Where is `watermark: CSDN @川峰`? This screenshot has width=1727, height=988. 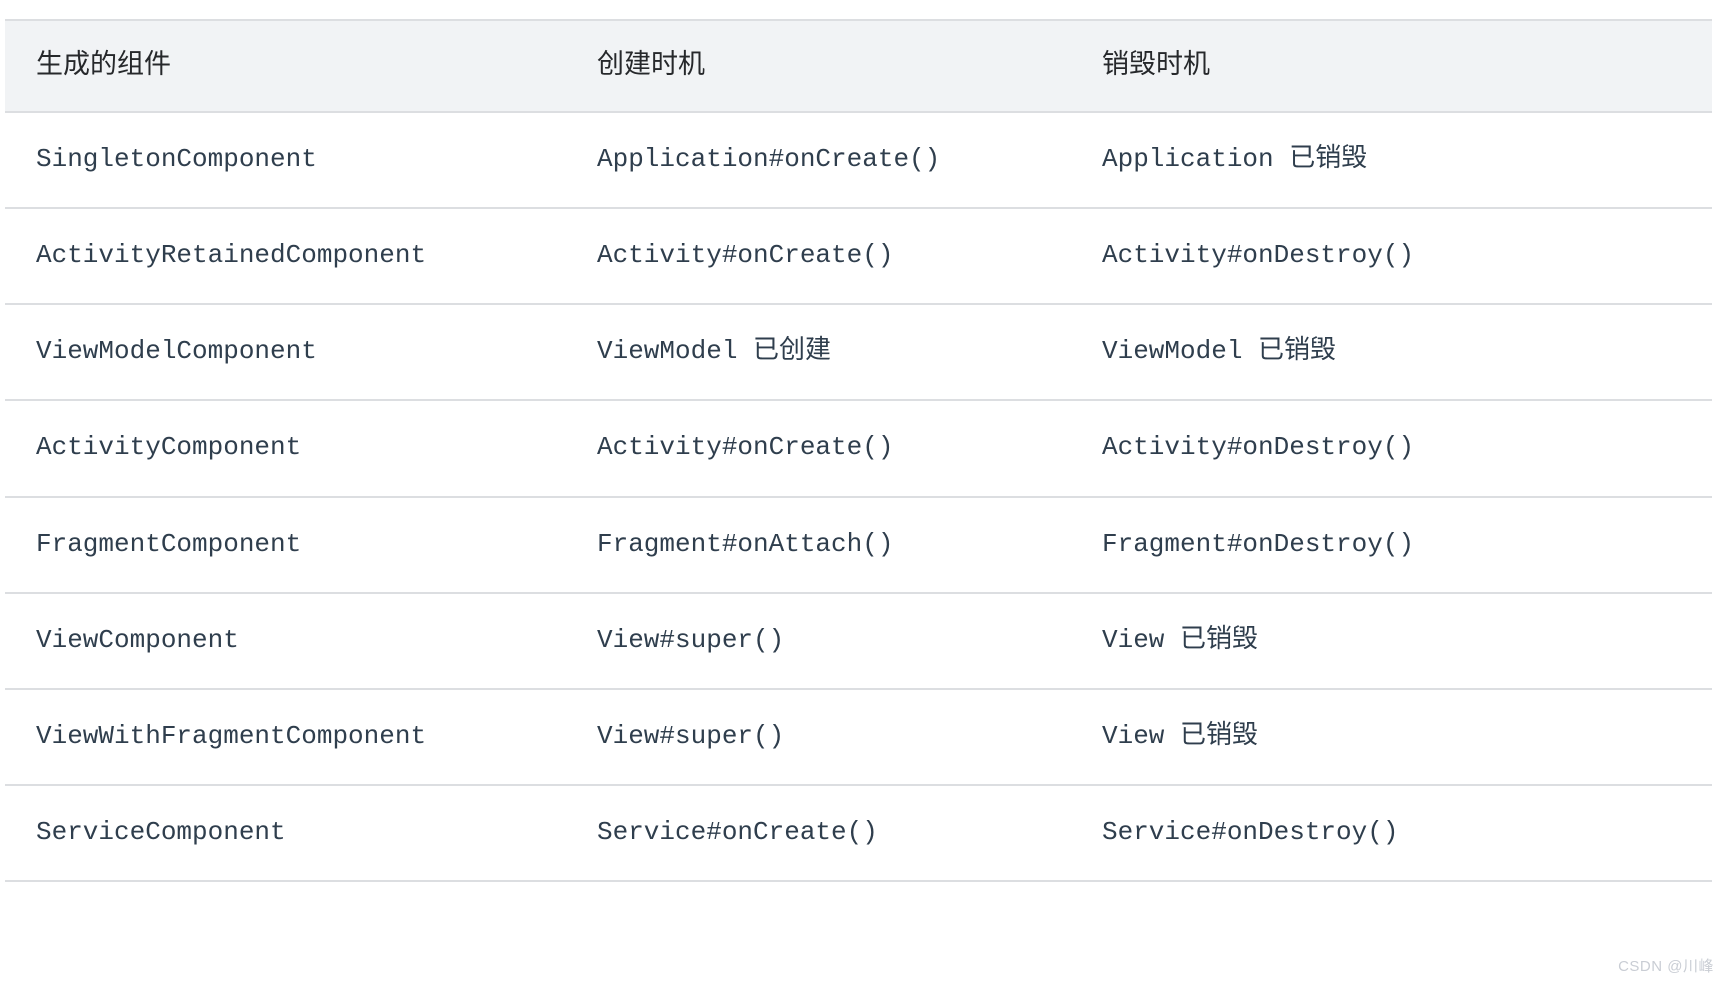 watermark: CSDN @川峰 is located at coordinates (1666, 966).